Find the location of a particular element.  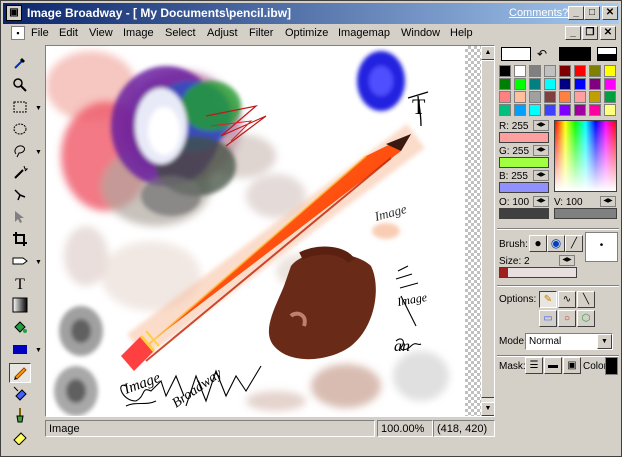

doc-restore-button: ❐ is located at coordinates (590, 33).